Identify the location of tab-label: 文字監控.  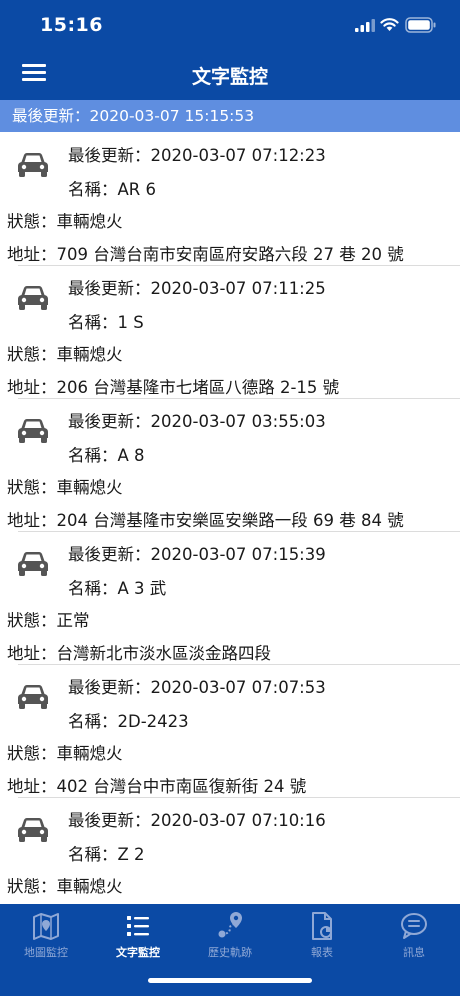
(138, 952).